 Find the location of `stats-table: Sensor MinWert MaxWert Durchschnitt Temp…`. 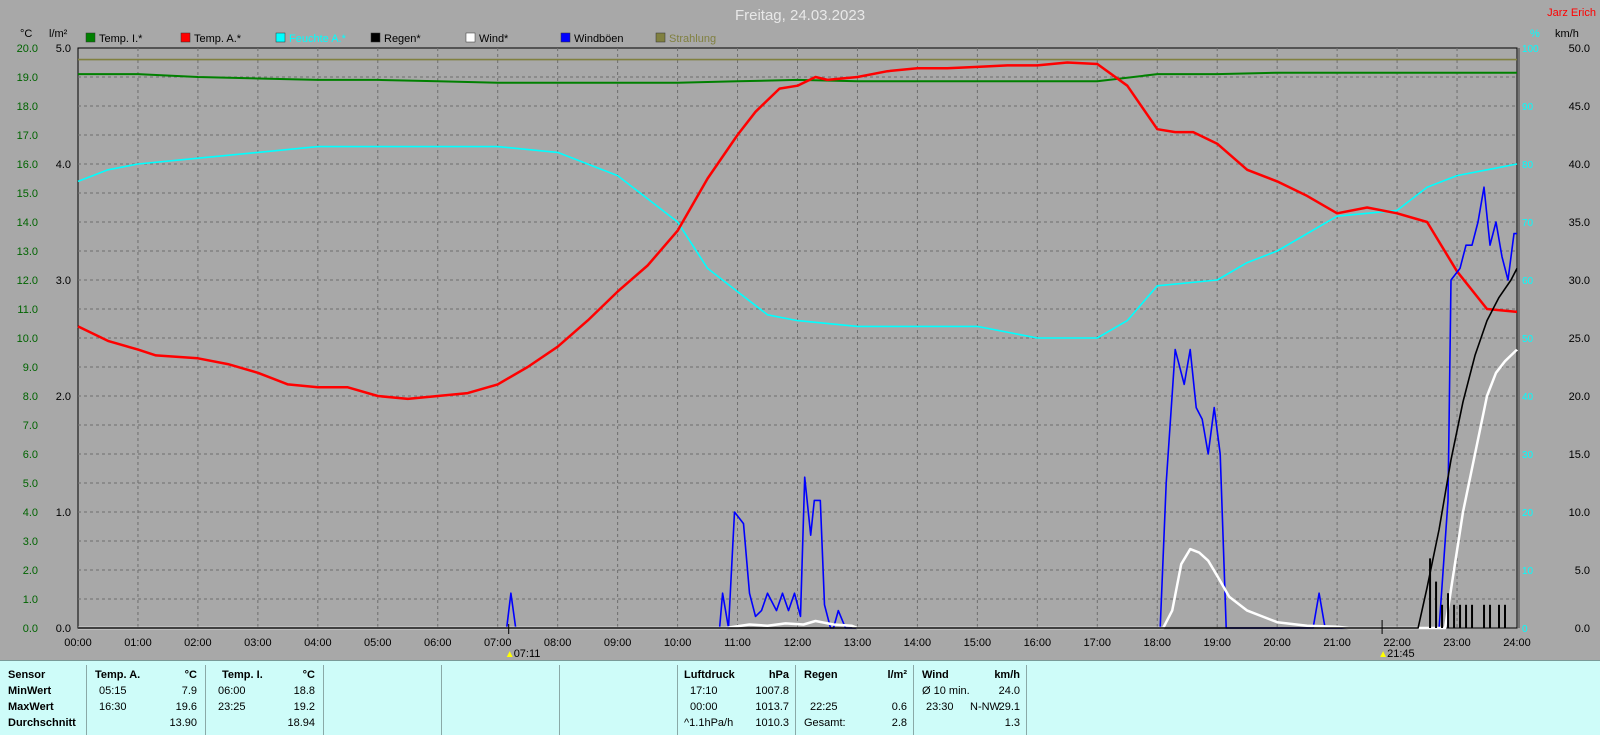

stats-table: Sensor MinWert MaxWert Durchschnitt Temp… is located at coordinates (800, 697).